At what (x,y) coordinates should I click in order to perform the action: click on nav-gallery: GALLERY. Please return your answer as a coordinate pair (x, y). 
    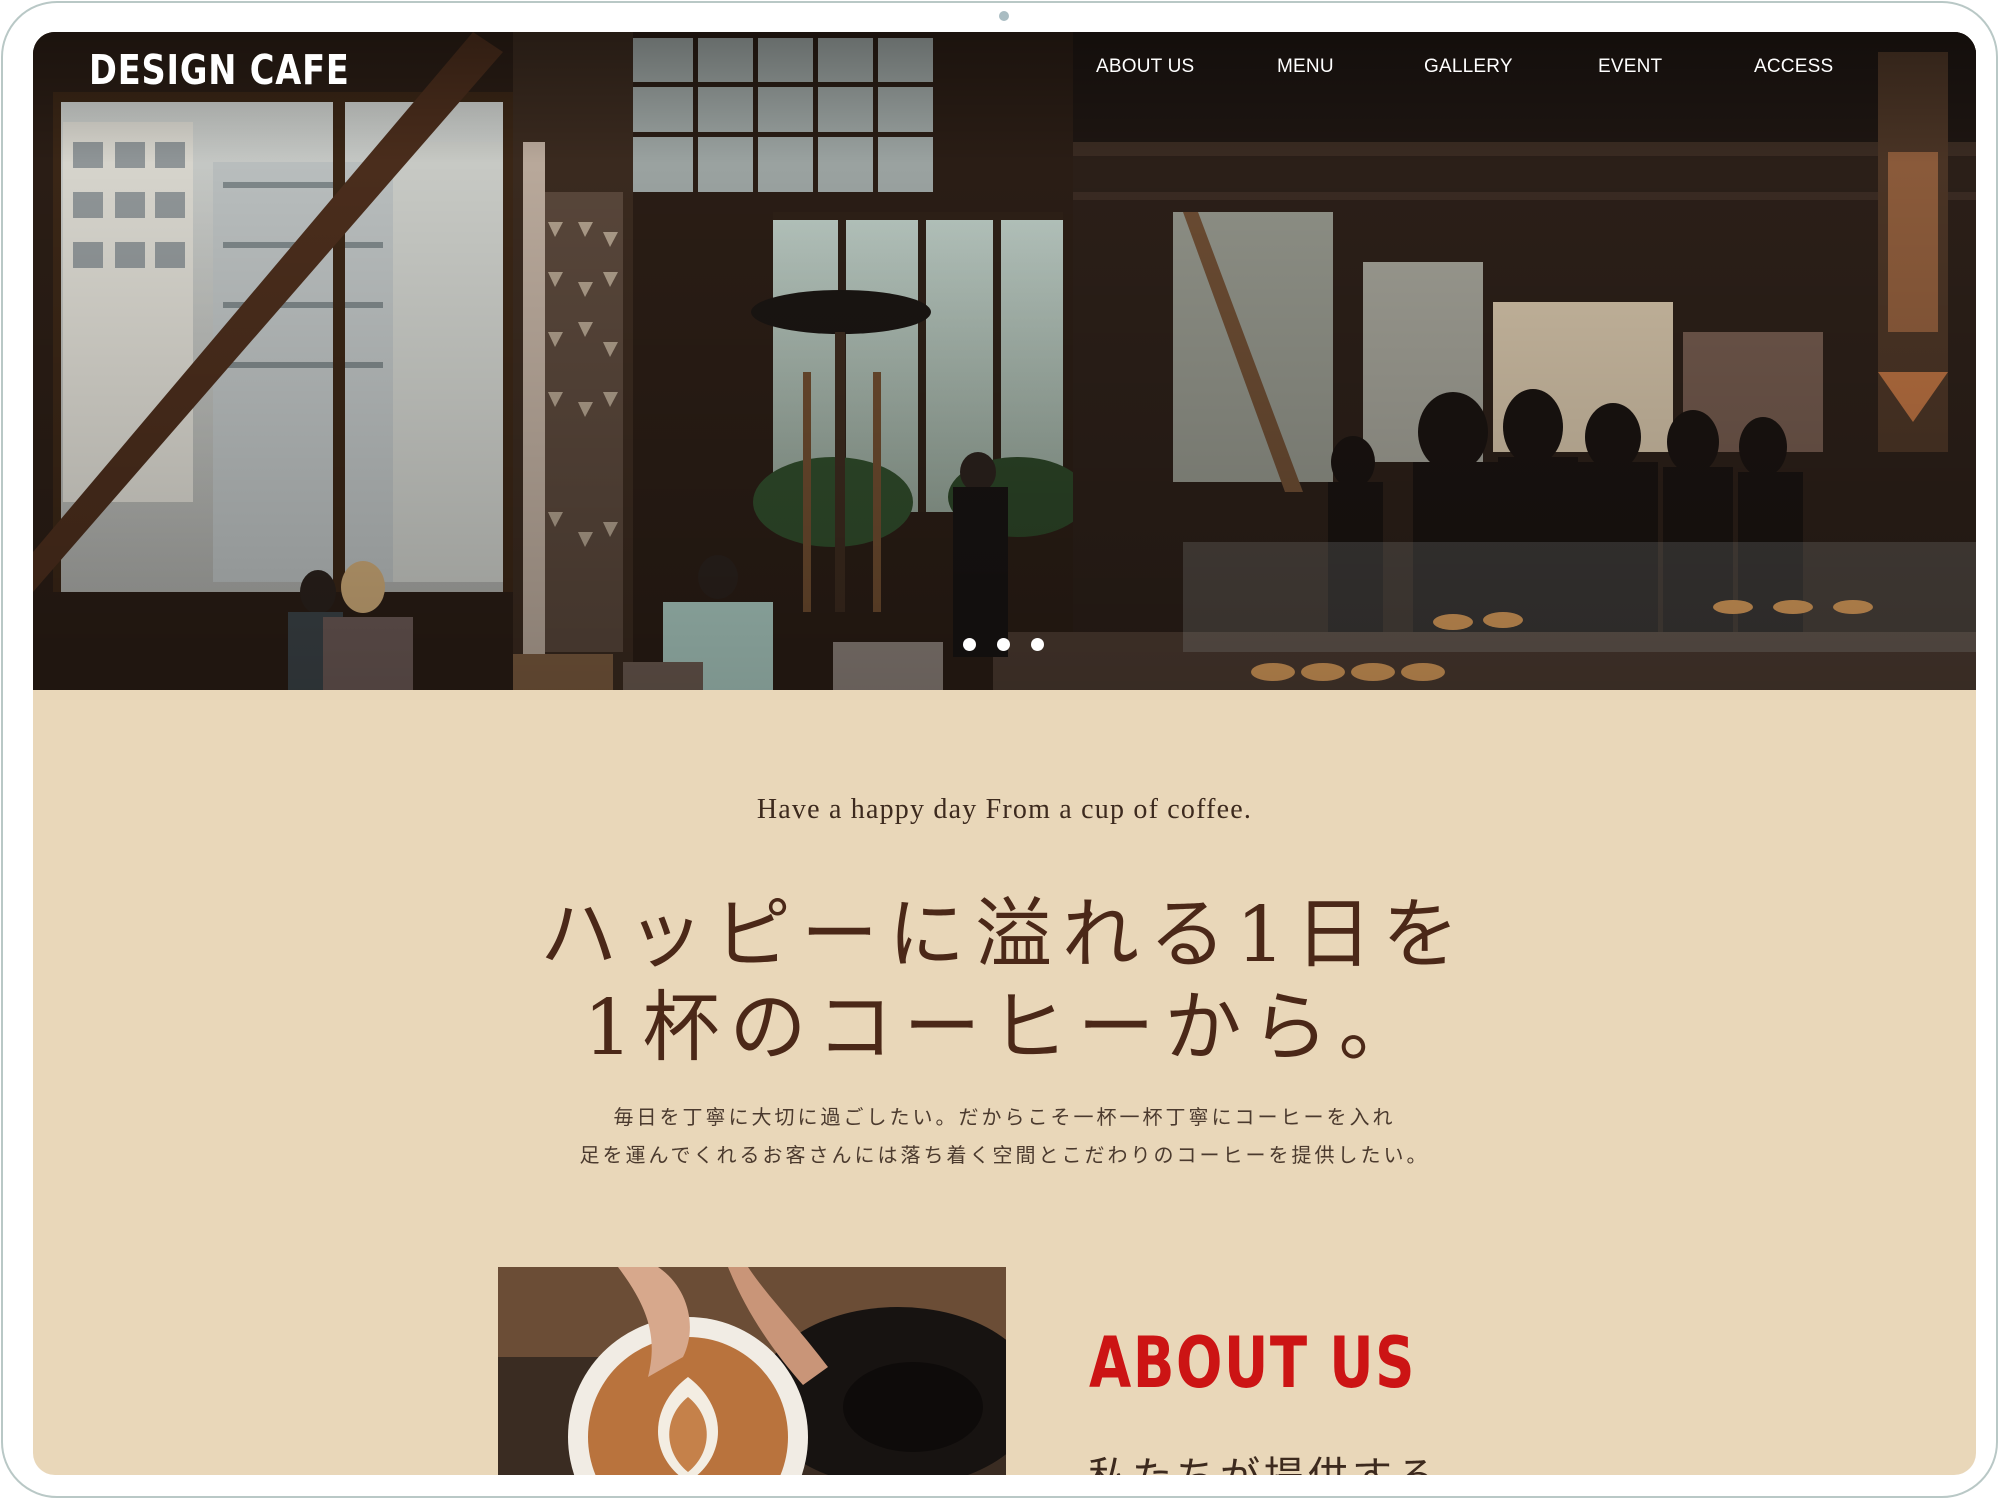
    Looking at the image, I should click on (1468, 67).